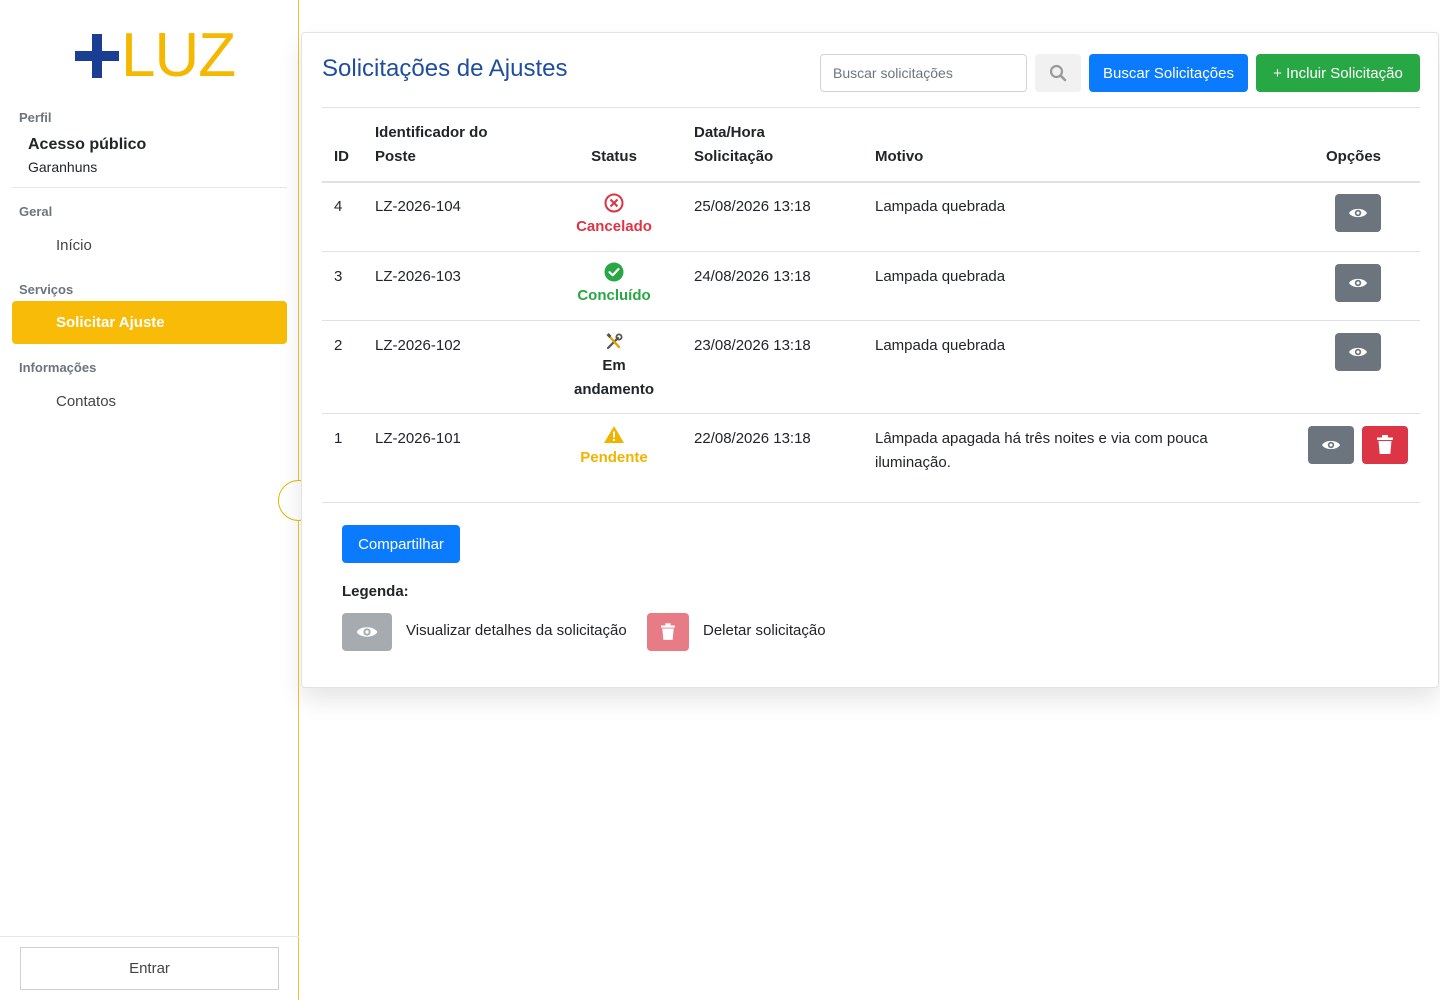  I want to click on cell-poste: LZ-2026-103, so click(418, 276).